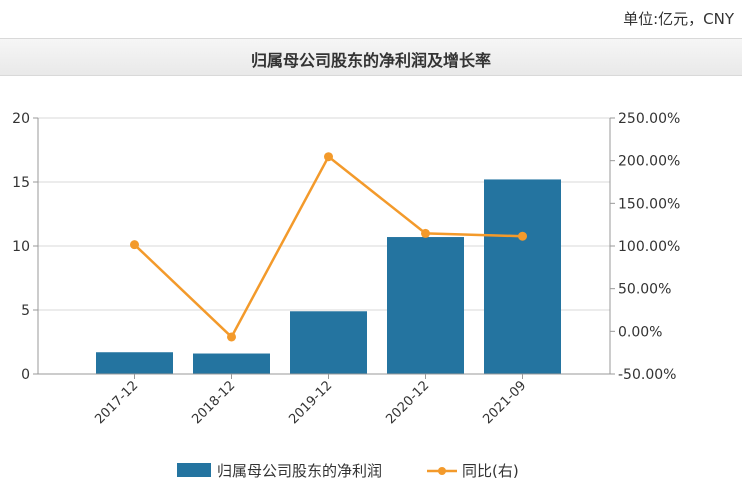 The height and width of the screenshot is (497, 742). What do you see at coordinates (504, 402) in the screenshot?
I see `x-tick-label: 2021-09` at bounding box center [504, 402].